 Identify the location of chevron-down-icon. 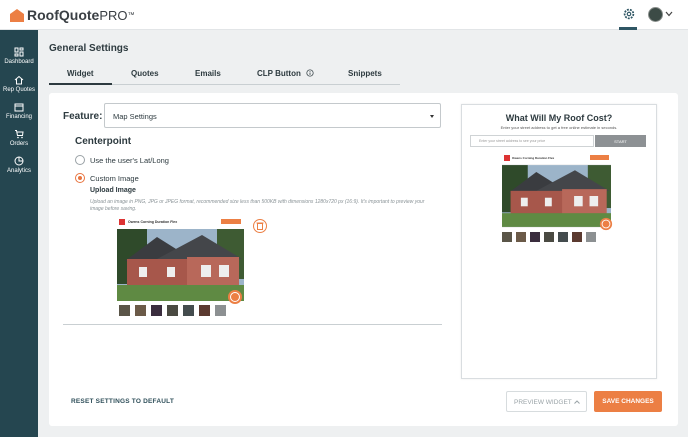
(669, 14).